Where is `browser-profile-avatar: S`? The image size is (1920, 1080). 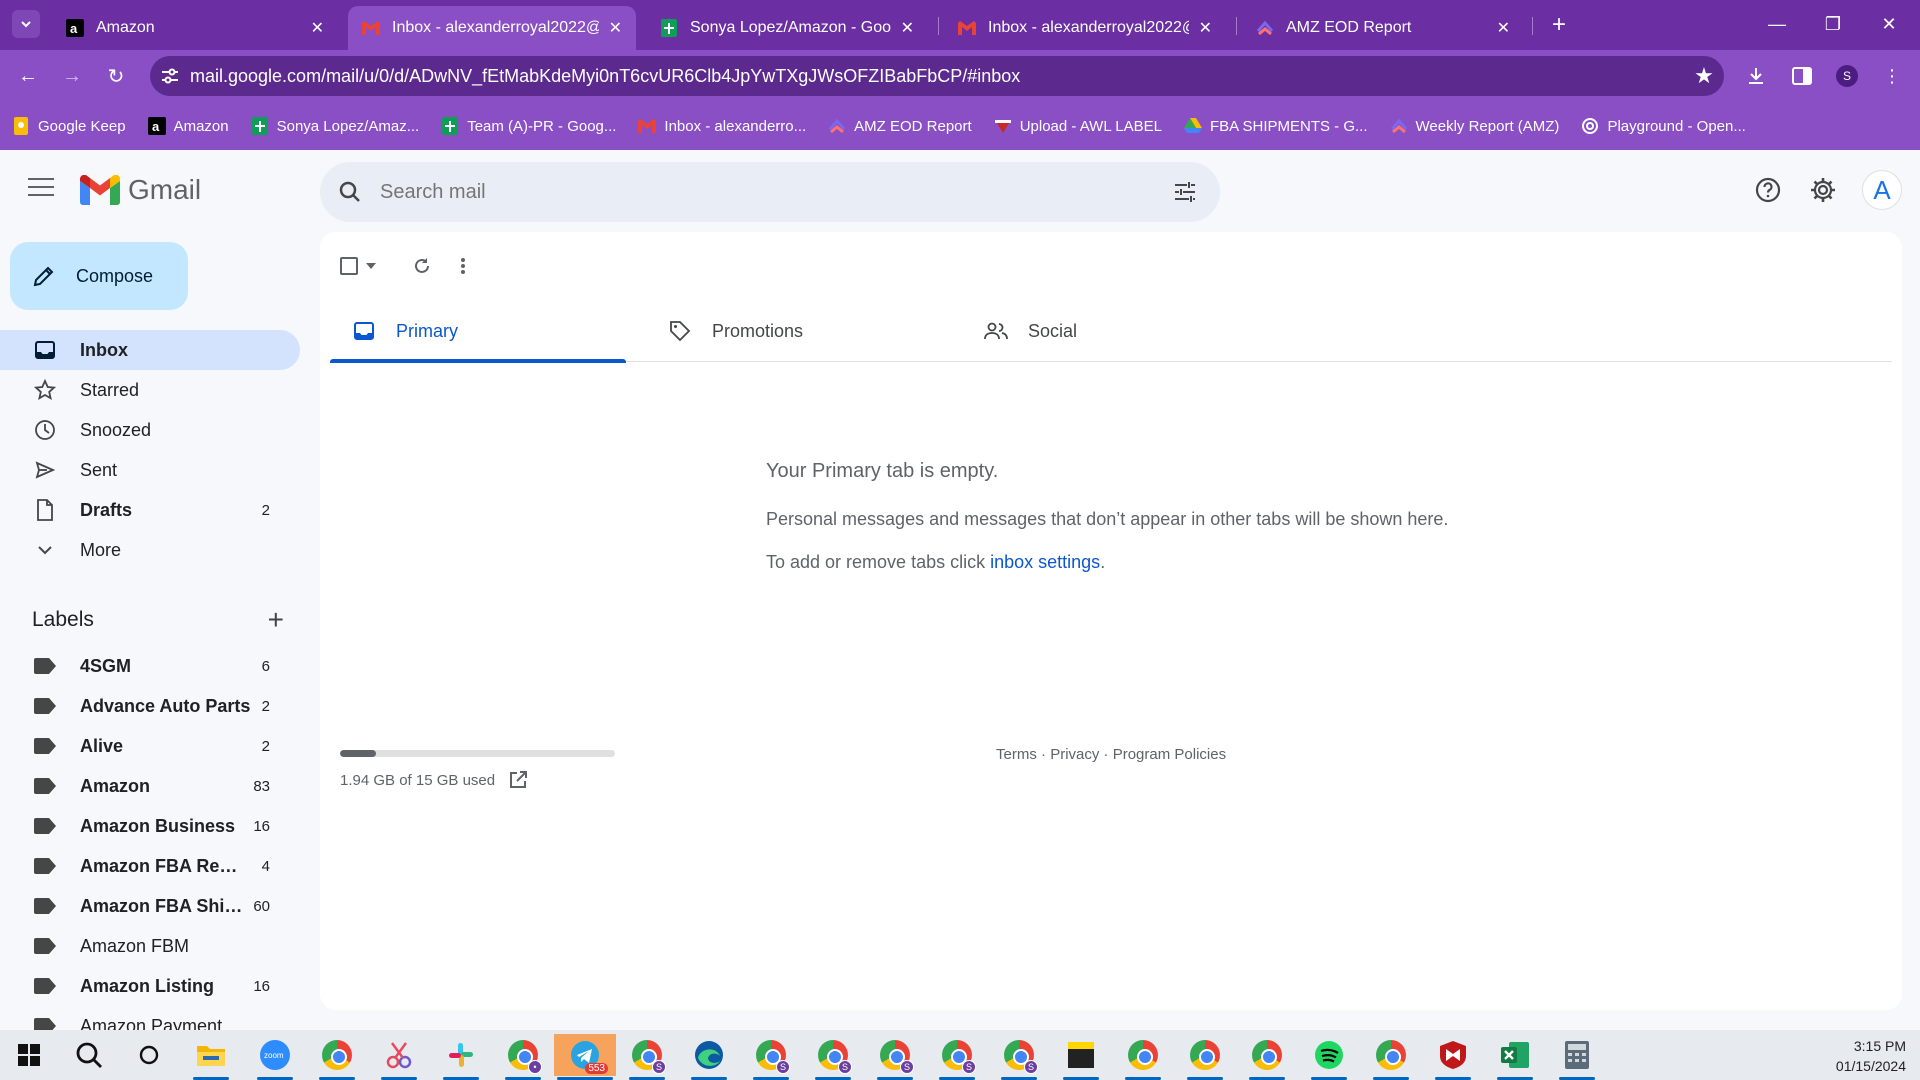 browser-profile-avatar: S is located at coordinates (1847, 76).